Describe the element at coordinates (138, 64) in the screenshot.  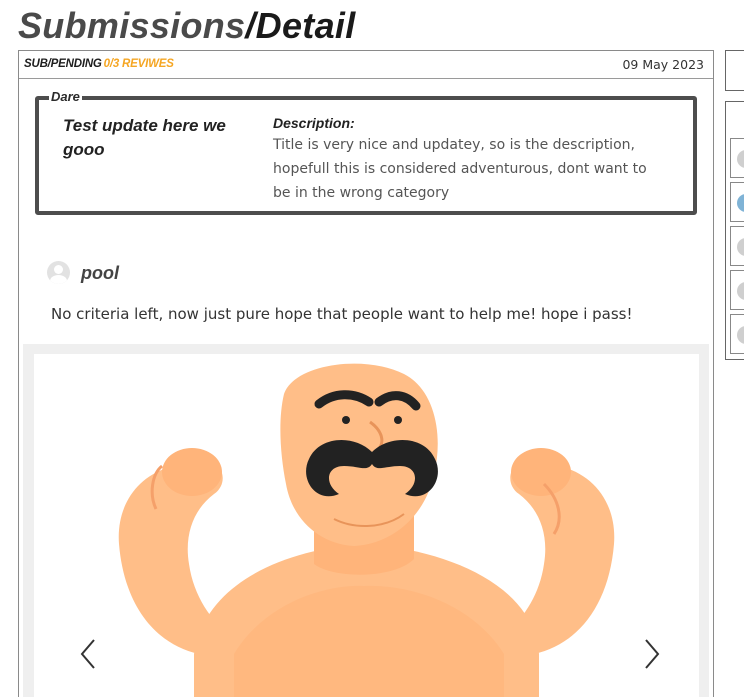
I see `review-count: 0/3 REVIWES` at that location.